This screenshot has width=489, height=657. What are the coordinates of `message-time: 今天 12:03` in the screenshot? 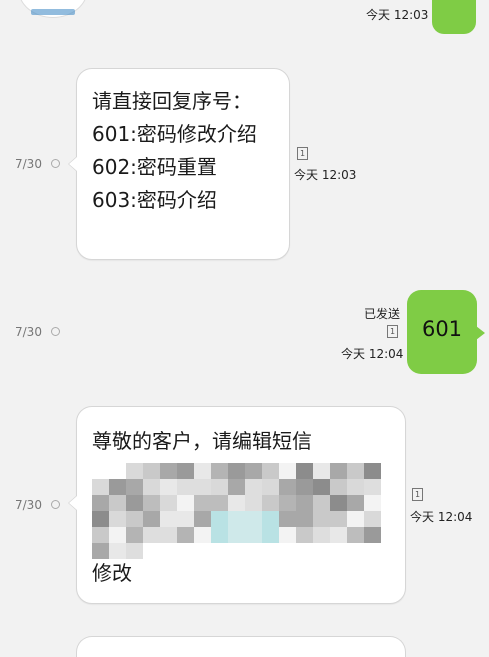 It's located at (325, 175).